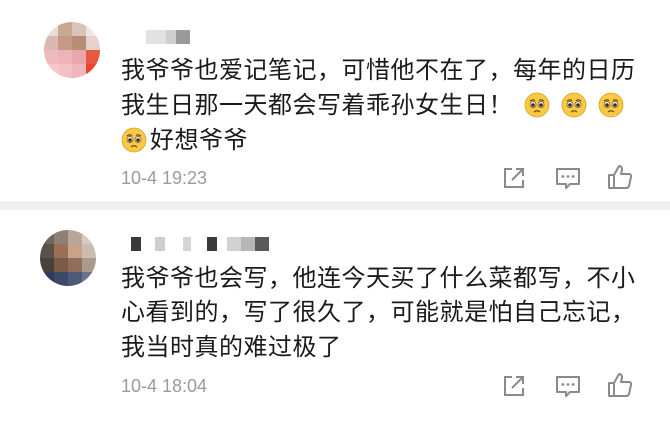  What do you see at coordinates (231, 347) in the screenshot?
I see `comment-text-line: 我当时真的难过极了` at bounding box center [231, 347].